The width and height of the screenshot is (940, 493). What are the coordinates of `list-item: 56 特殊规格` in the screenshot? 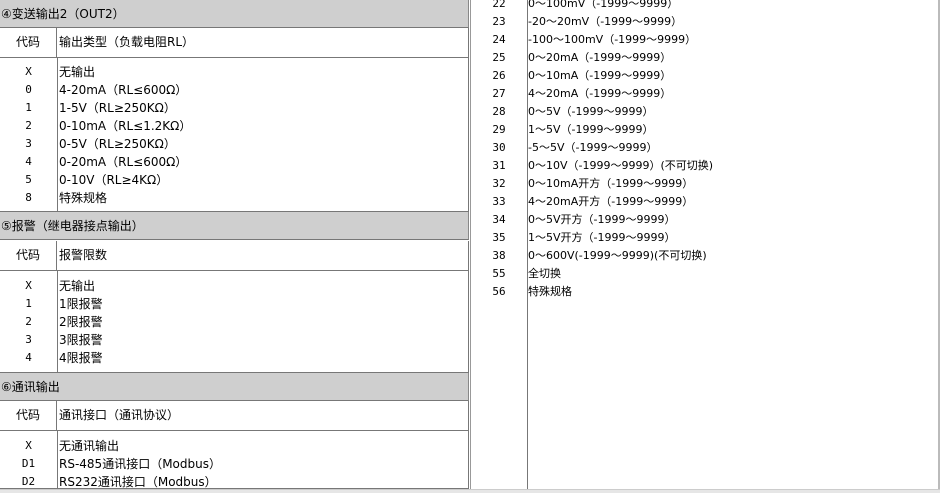 It's located at (705, 292).